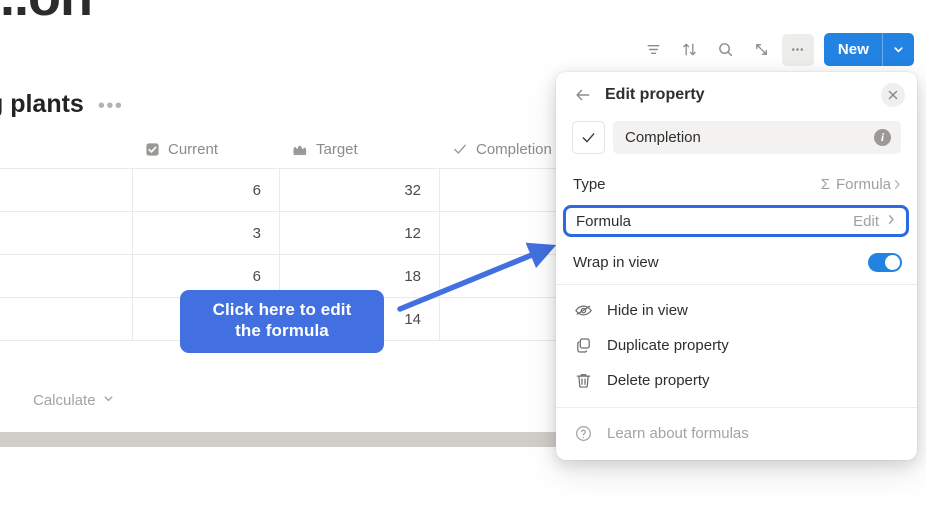 This screenshot has height=514, width=926. What do you see at coordinates (206, 190) in the screenshot?
I see `cell-current: 6` at bounding box center [206, 190].